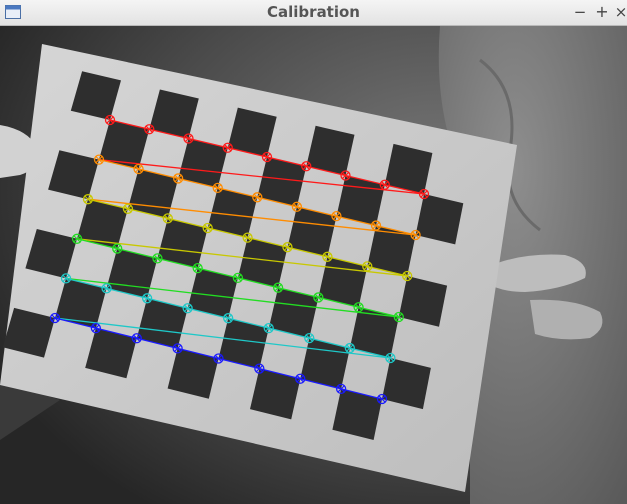 This screenshot has height=504, width=627. I want to click on maximize-icon: +, so click(602, 11).